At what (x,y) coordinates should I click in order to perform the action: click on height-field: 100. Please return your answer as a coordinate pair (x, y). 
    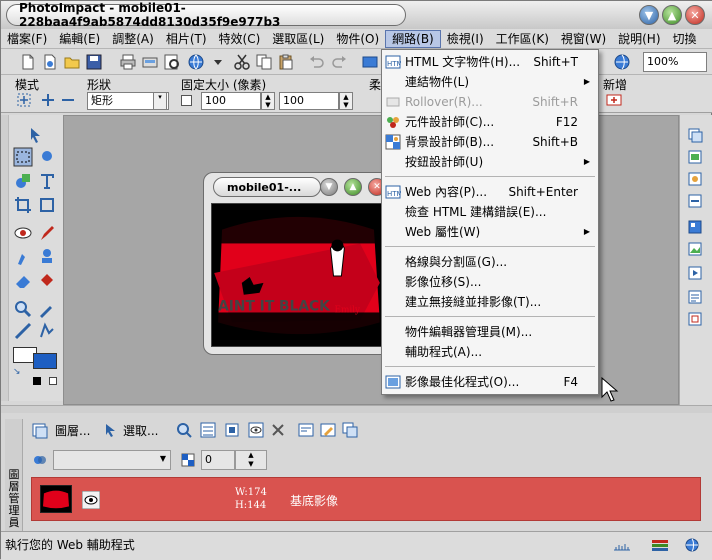
    Looking at the image, I should click on (309, 101).